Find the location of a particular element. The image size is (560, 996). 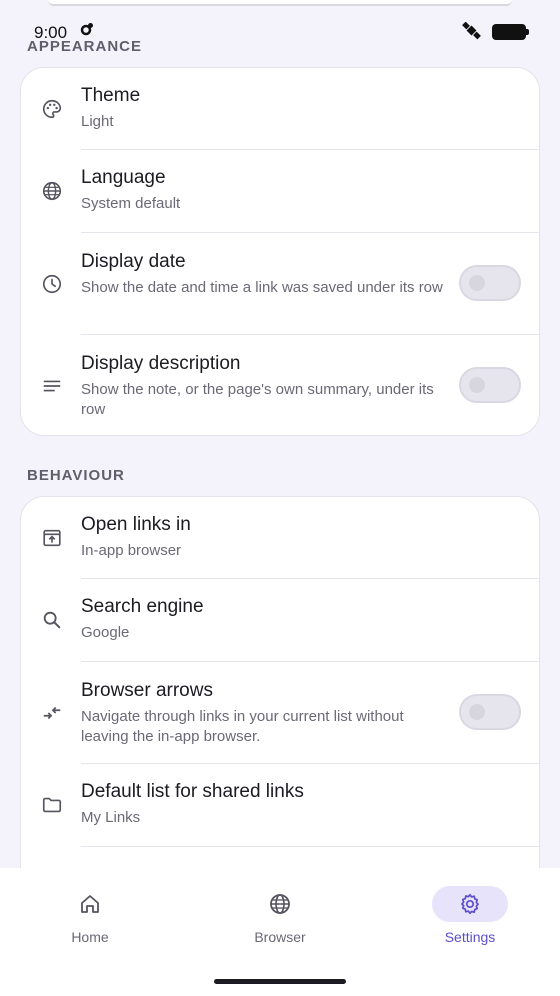

display-date-title: Display date is located at coordinates (133, 261).